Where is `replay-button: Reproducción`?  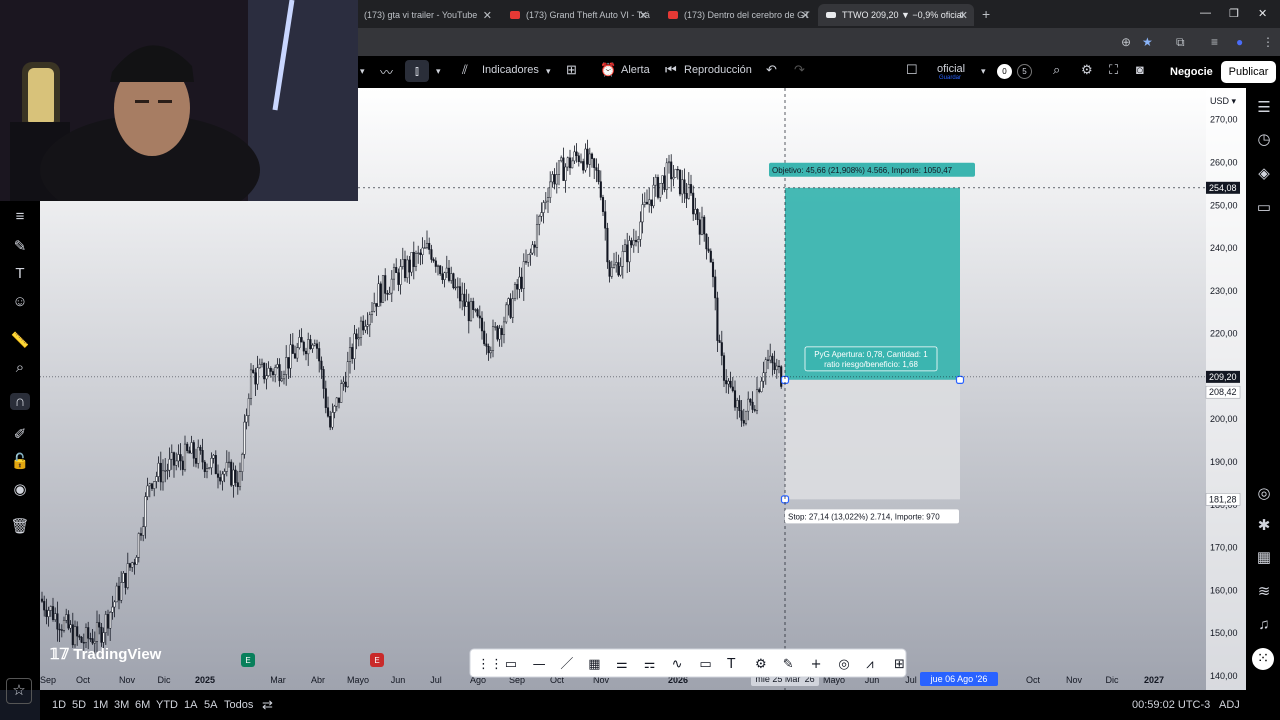 replay-button: Reproducción is located at coordinates (718, 70).